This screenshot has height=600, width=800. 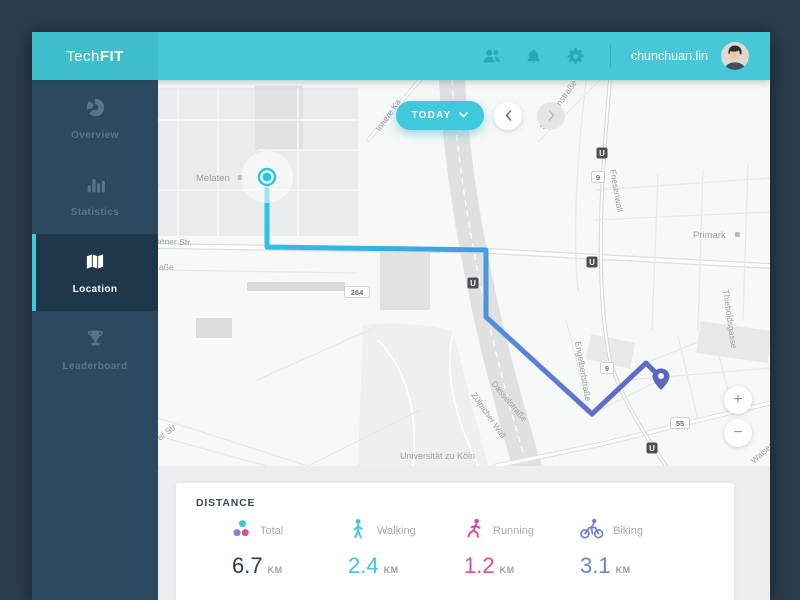 I want to click on sidebar: Overview Statistics Location Leaderboard, so click(x=95, y=340).